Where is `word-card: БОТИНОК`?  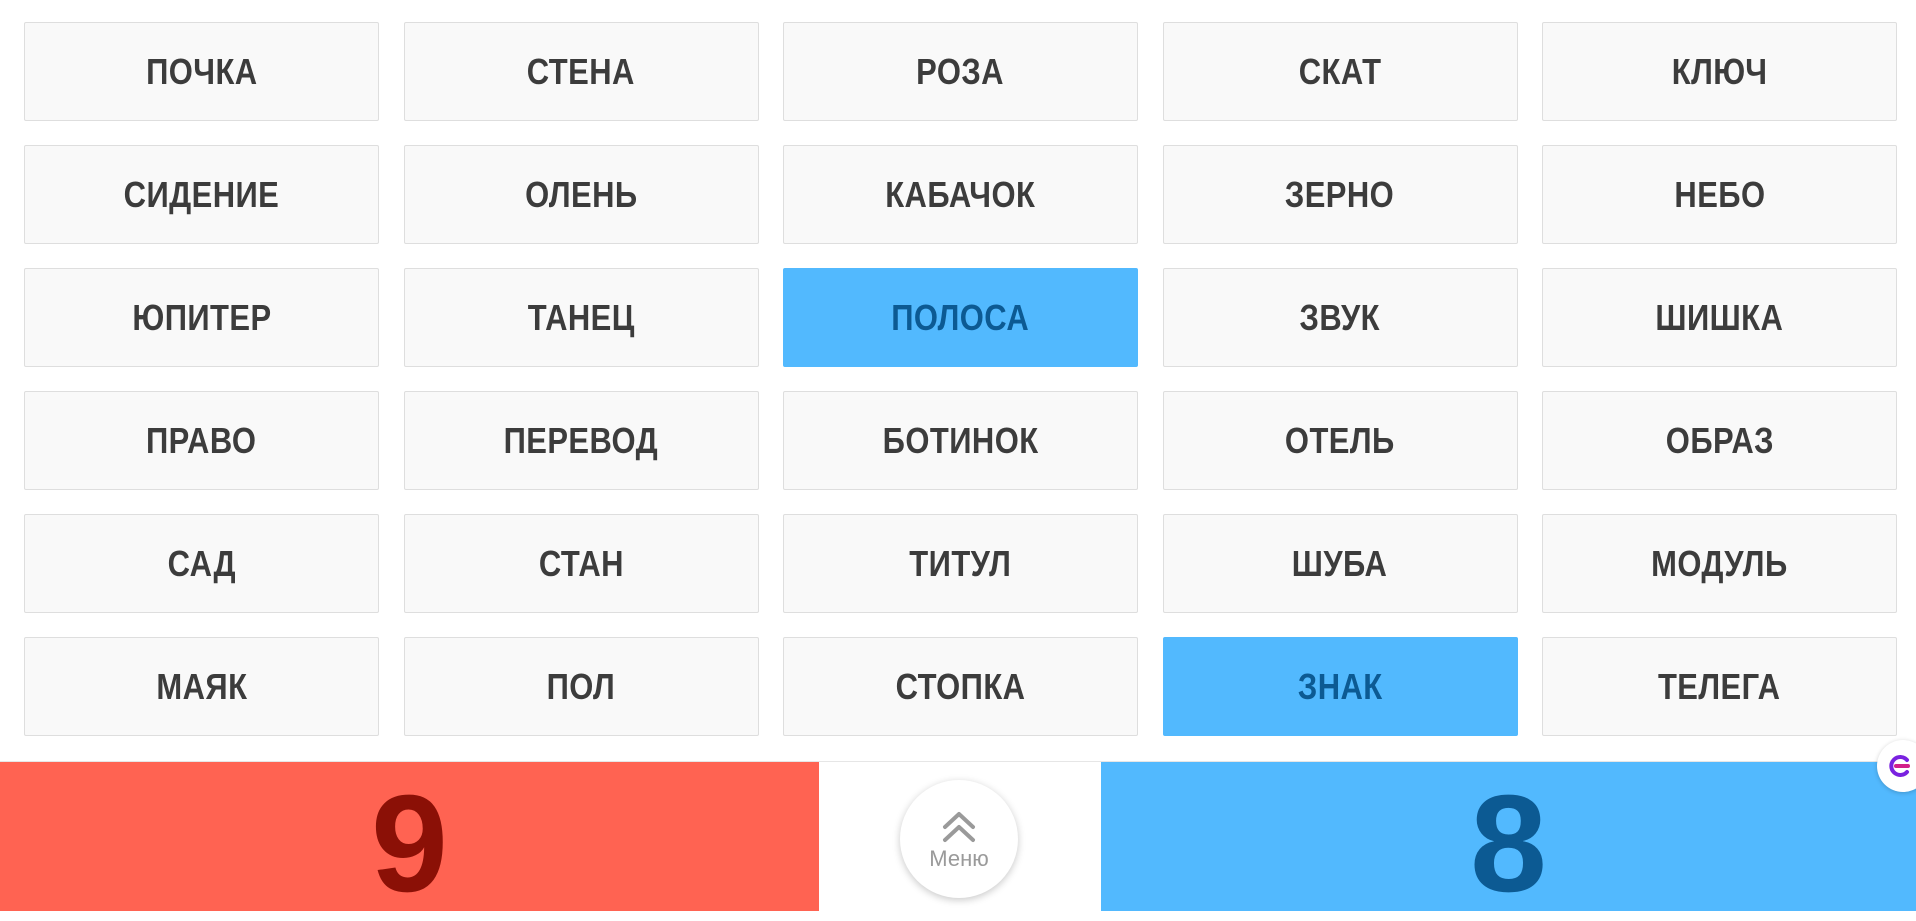
word-card: БОТИНОК is located at coordinates (960, 440).